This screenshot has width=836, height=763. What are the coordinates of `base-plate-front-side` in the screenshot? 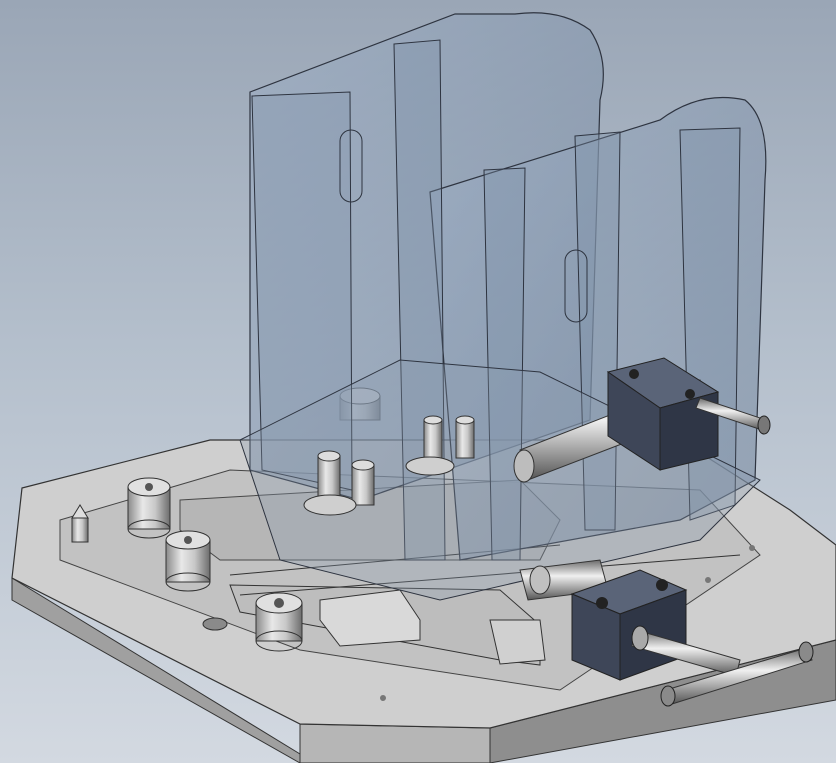 It's located at (395, 743).